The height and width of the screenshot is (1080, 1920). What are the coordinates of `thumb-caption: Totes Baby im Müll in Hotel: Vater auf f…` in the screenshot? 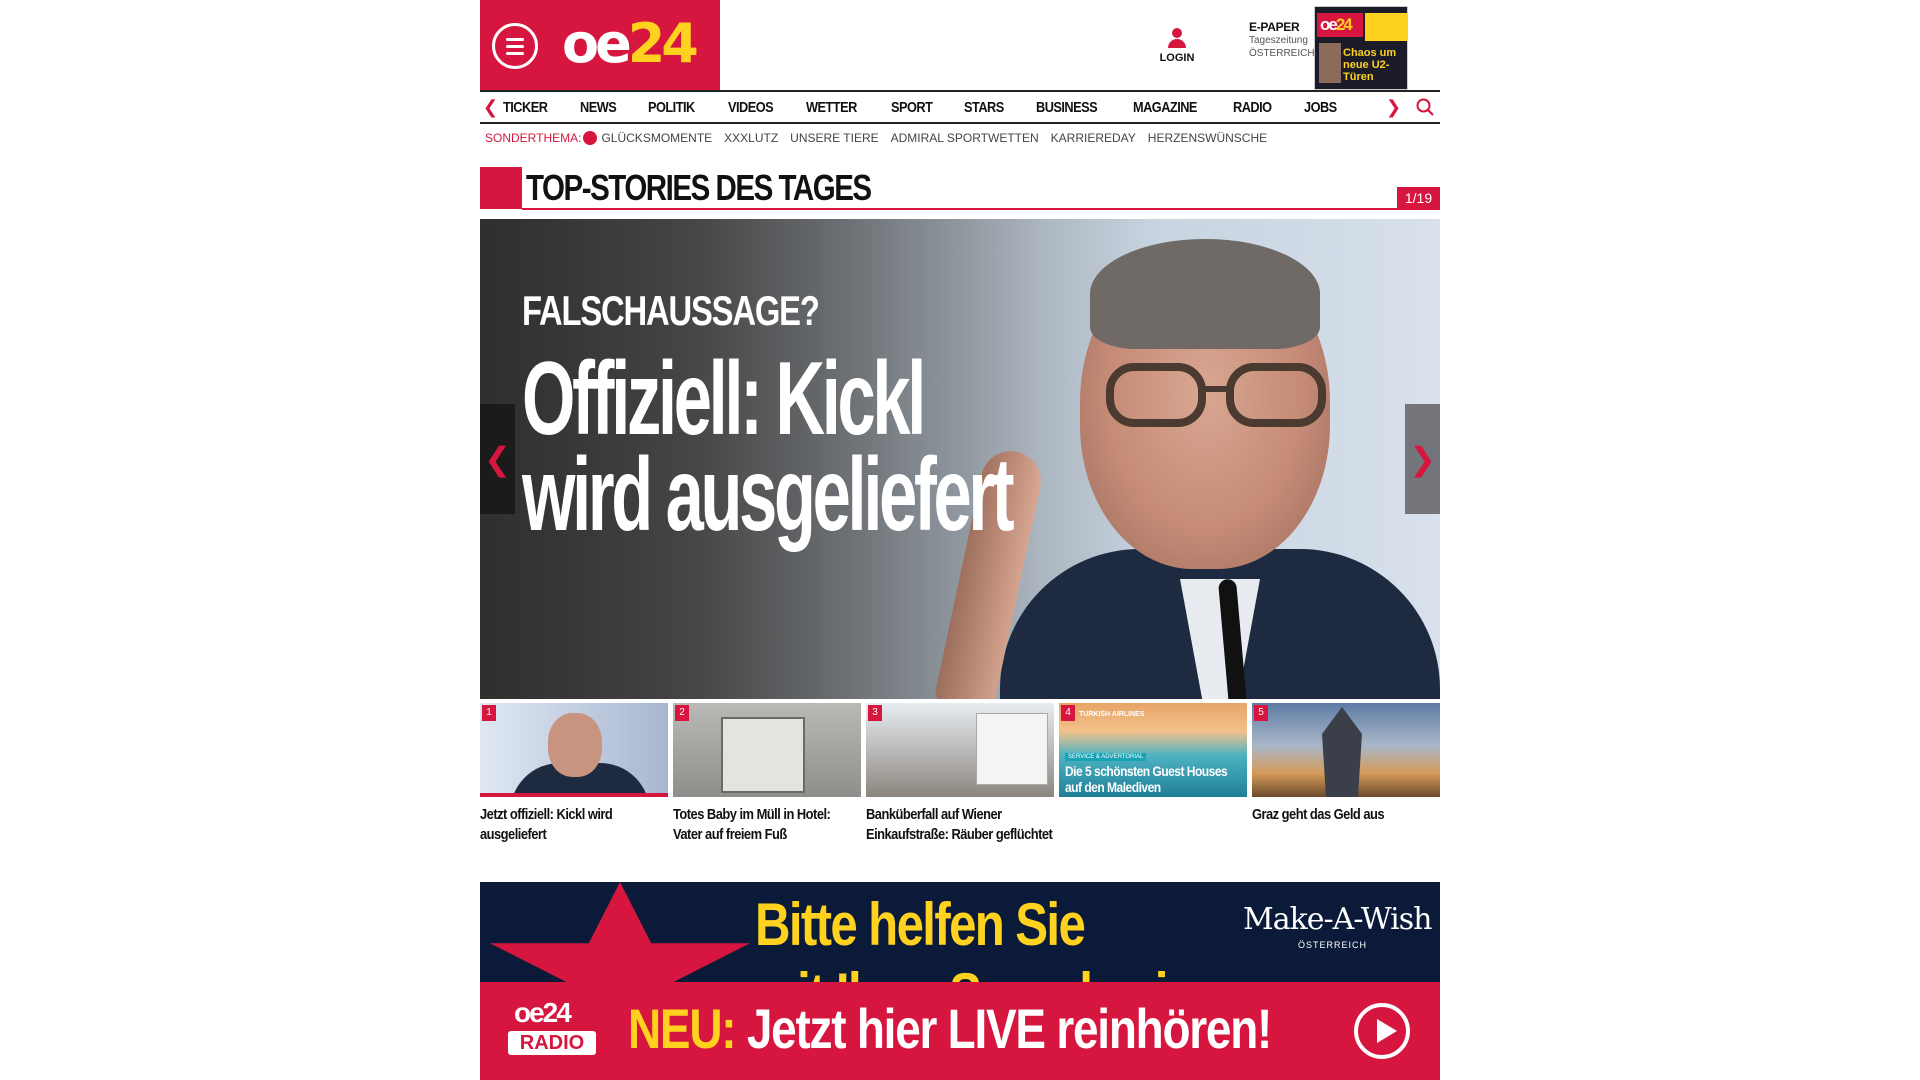 It's located at (752, 824).